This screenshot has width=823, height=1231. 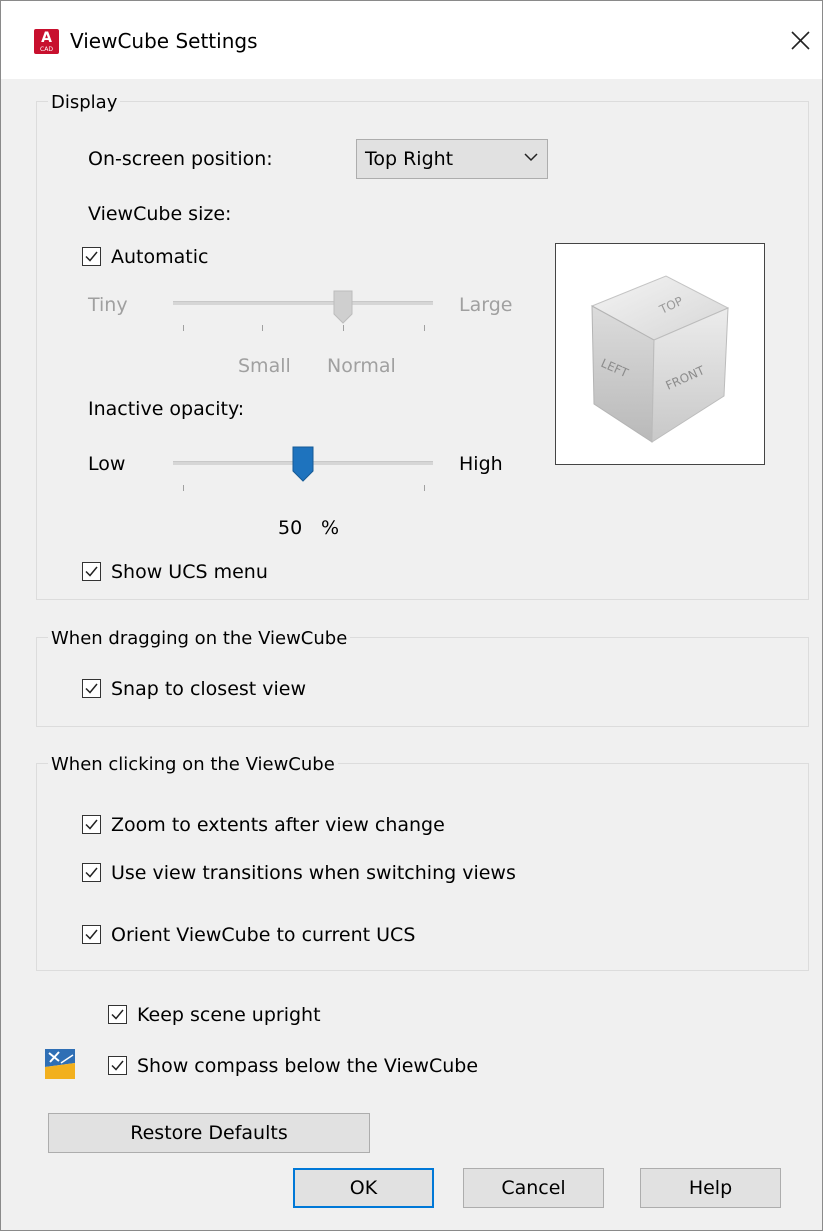 I want to click on show-compass-label: Show compass below the ViewCube, so click(x=308, y=1066).